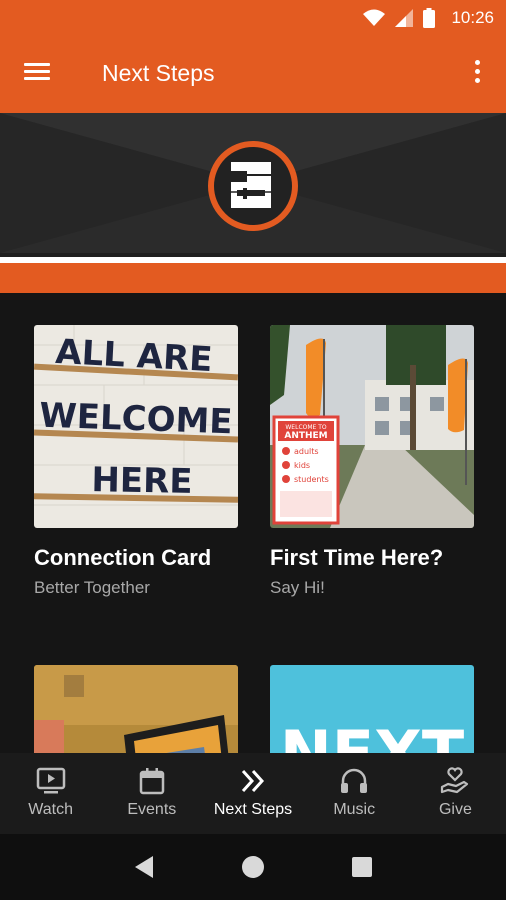 This screenshot has width=506, height=900. Describe the element at coordinates (455, 780) in the screenshot. I see `hand-heart-icon` at that location.